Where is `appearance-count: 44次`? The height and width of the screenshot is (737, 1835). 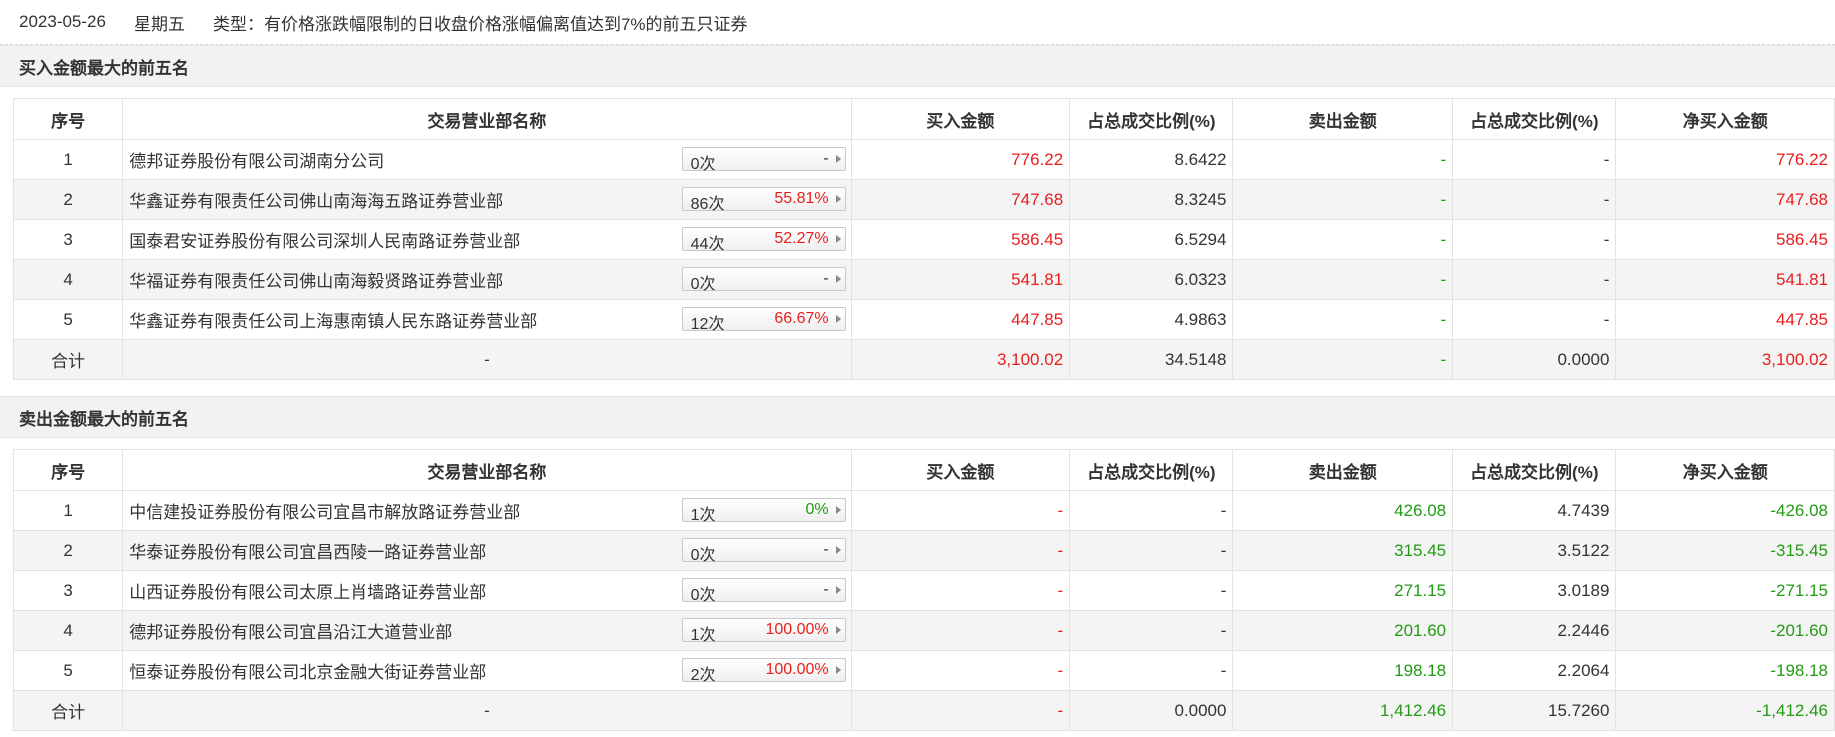
appearance-count: 44次 is located at coordinates (707, 244).